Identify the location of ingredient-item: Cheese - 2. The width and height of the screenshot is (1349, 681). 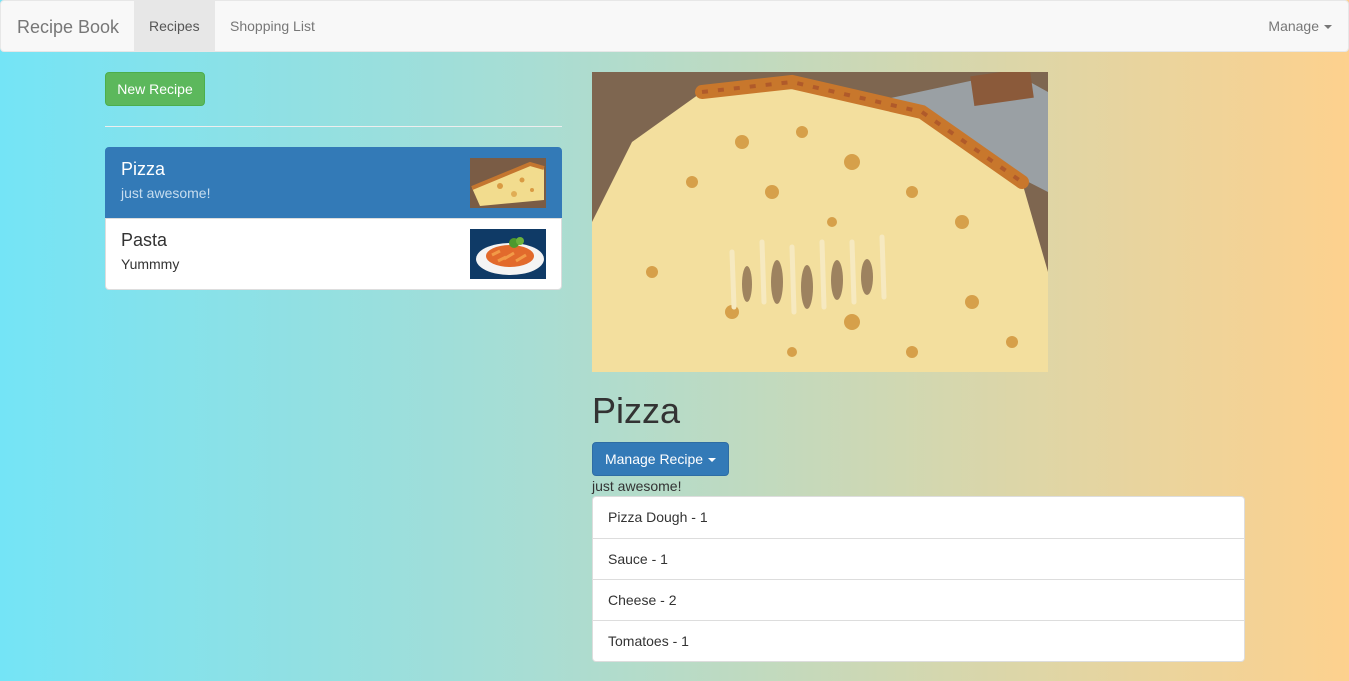
(918, 599).